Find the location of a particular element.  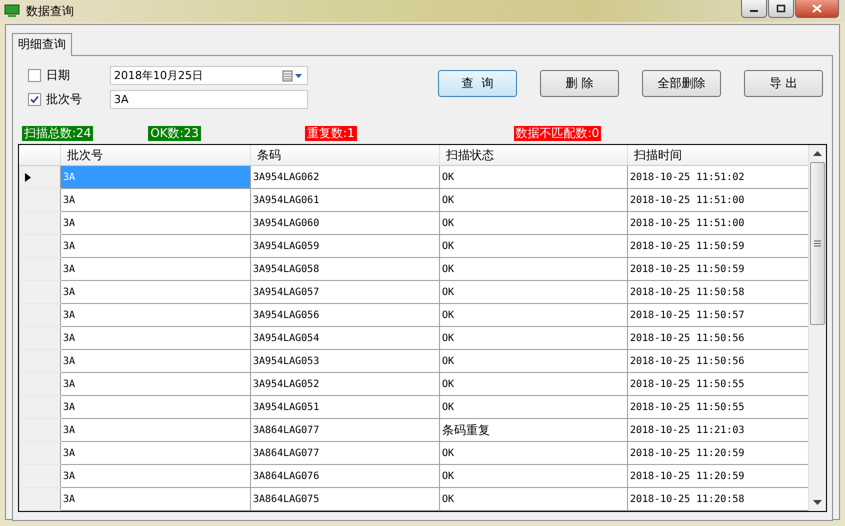

minimize-button is located at coordinates (754, 9).